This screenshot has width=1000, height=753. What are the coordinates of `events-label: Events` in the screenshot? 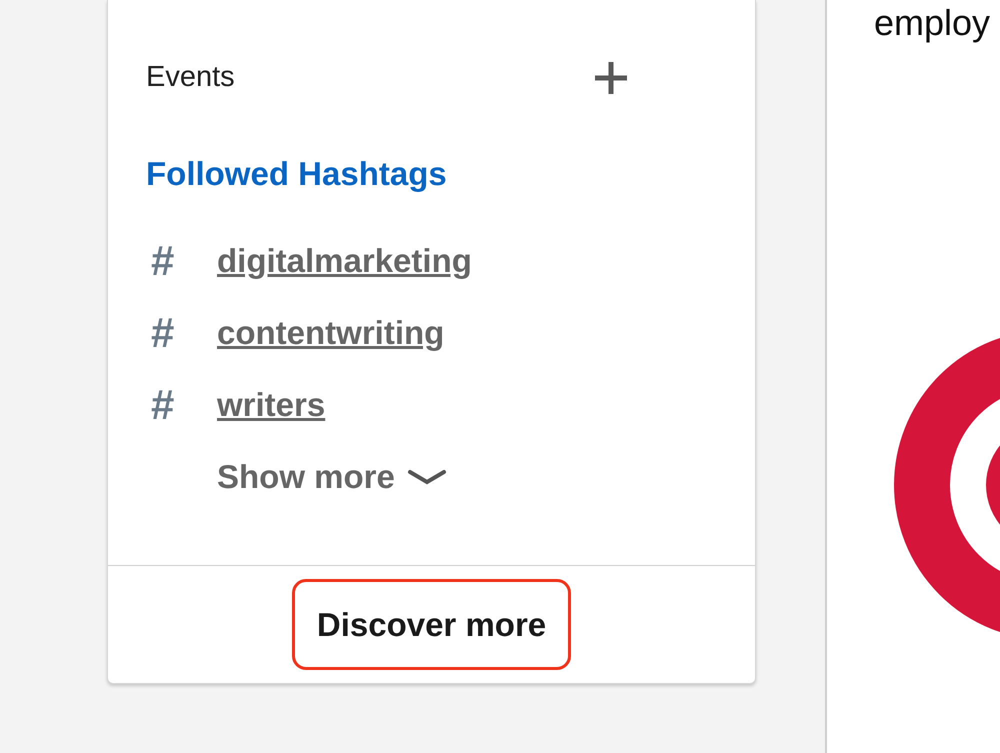 It's located at (190, 78).